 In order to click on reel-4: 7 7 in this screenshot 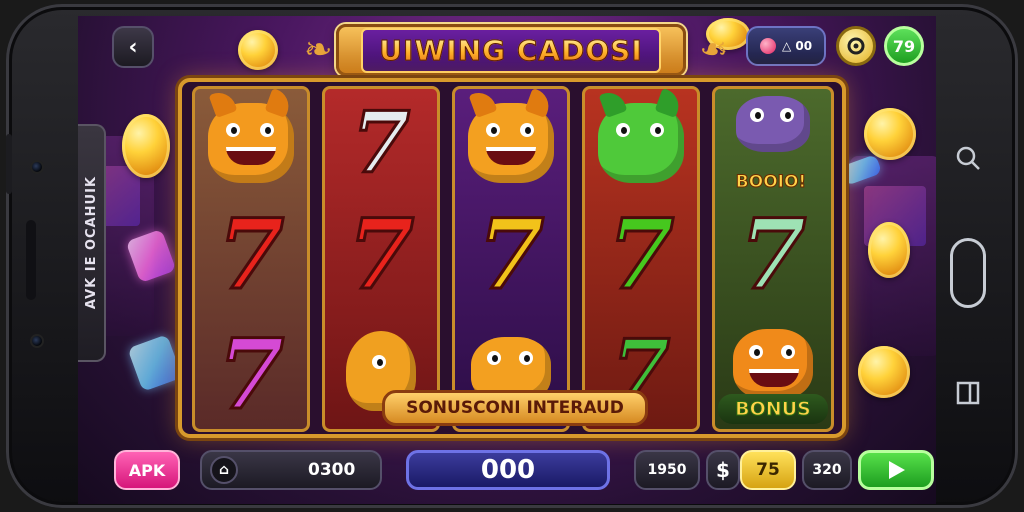, I will do `click(641, 259)`.